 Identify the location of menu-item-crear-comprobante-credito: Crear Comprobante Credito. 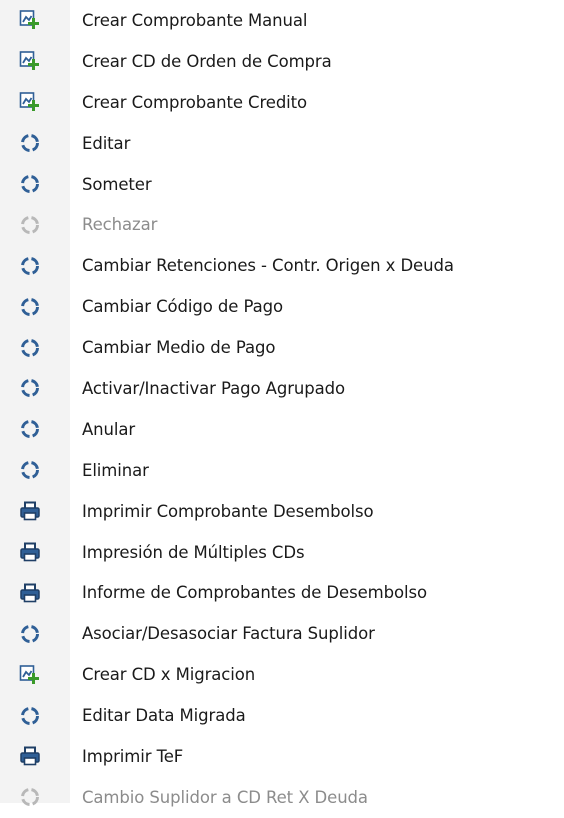
(282, 102).